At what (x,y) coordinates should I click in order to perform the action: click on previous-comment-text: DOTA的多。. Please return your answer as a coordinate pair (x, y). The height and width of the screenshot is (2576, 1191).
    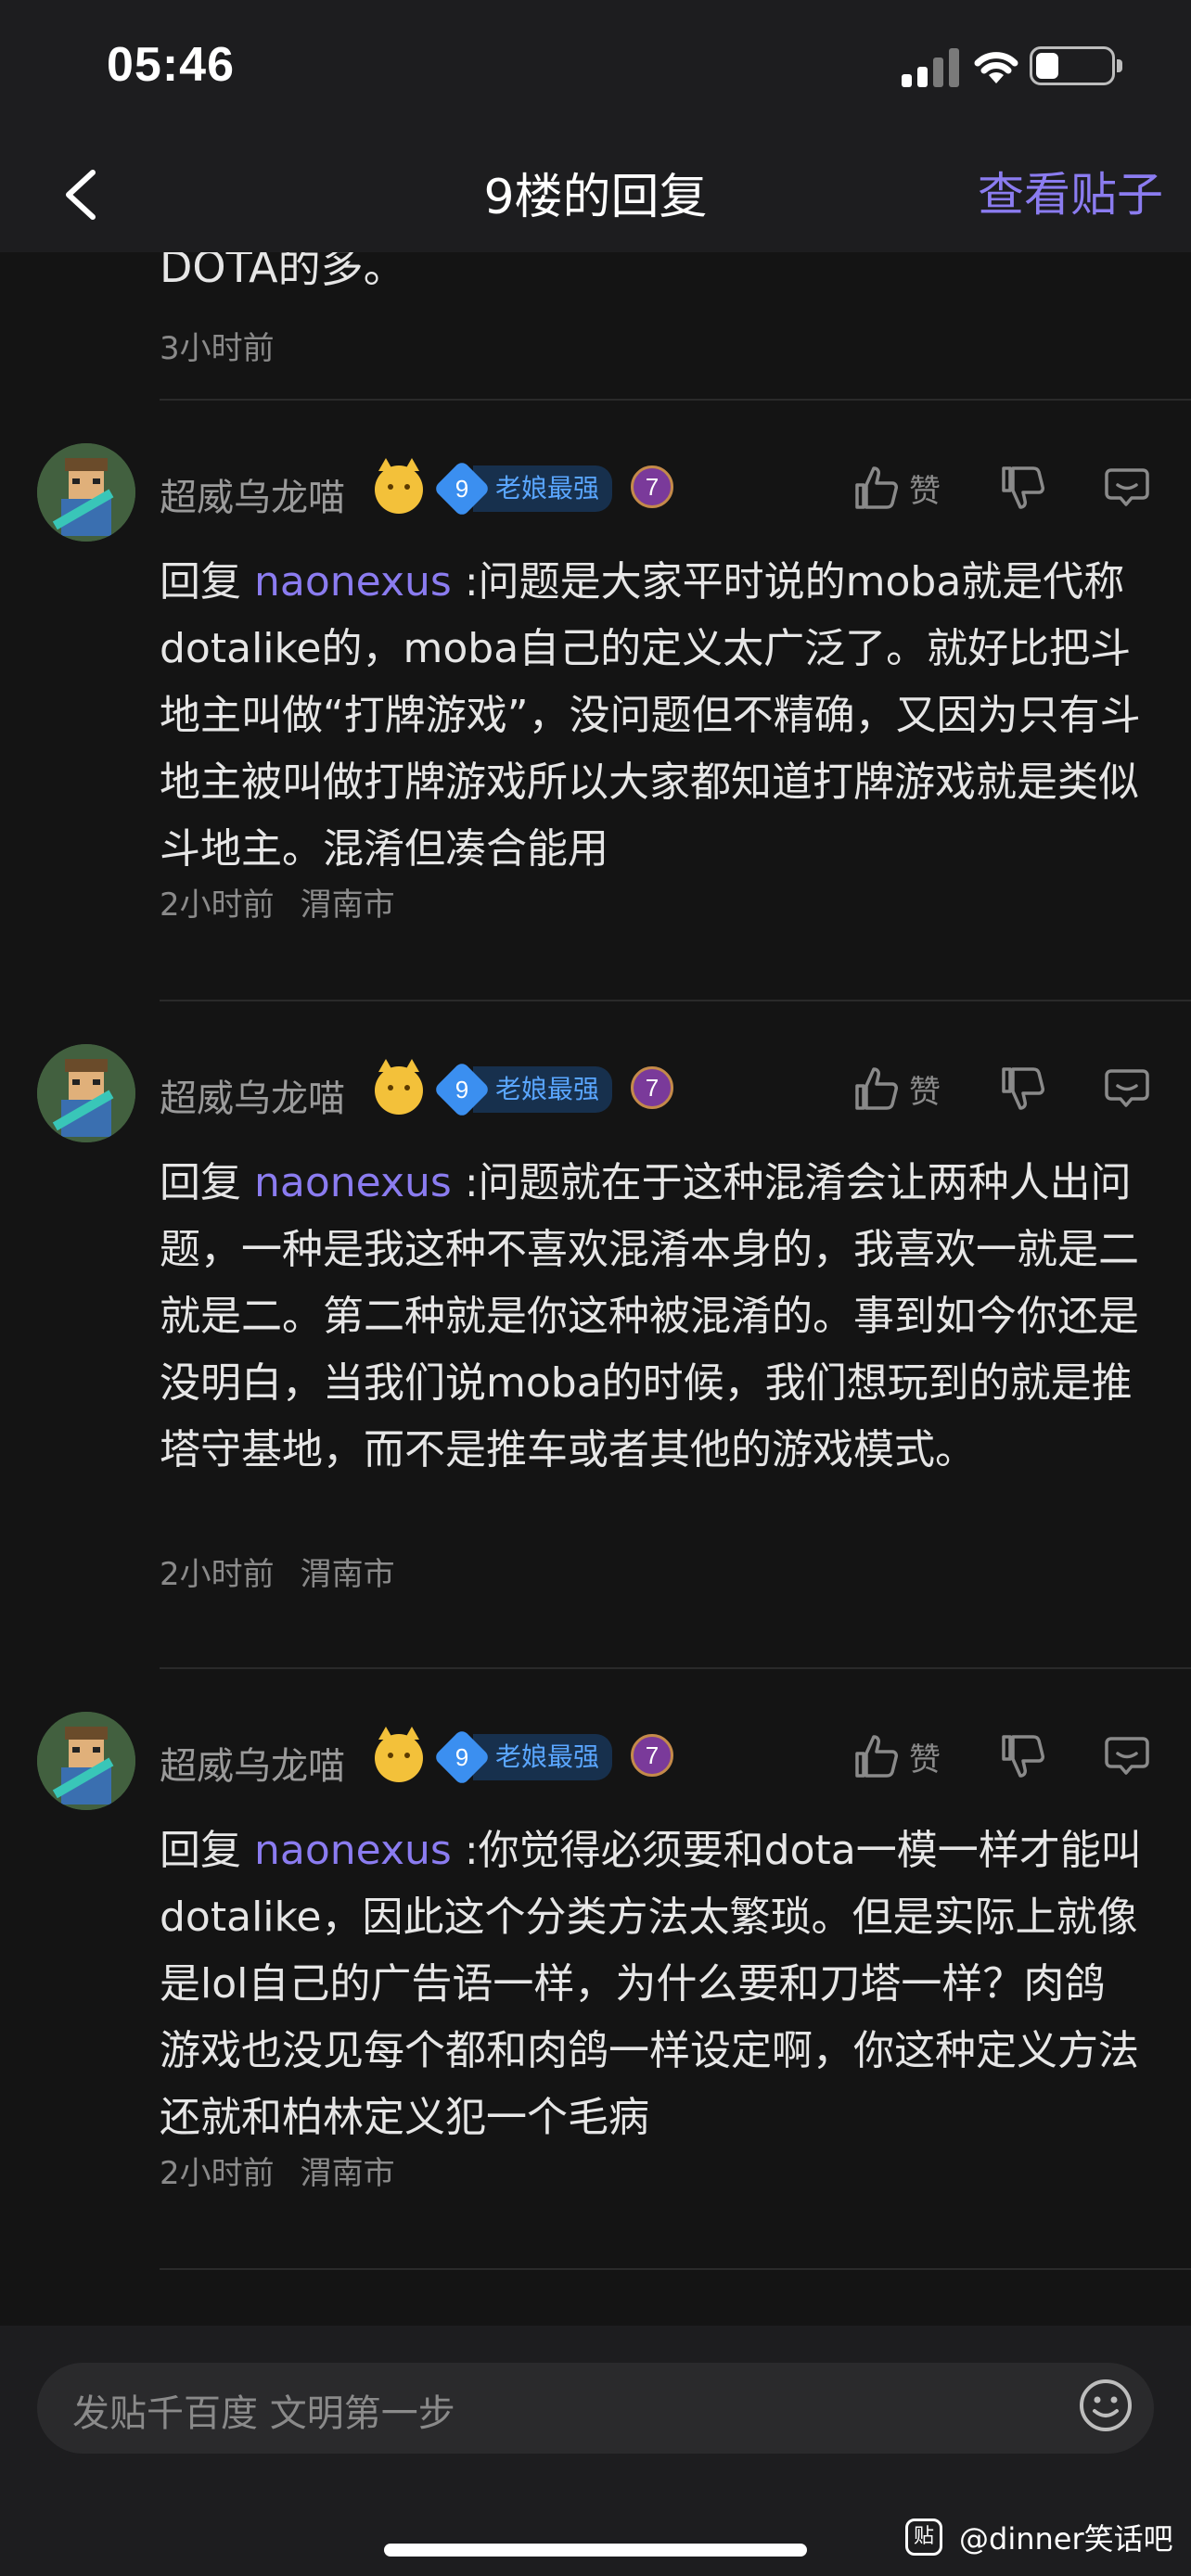
    Looking at the image, I should click on (283, 272).